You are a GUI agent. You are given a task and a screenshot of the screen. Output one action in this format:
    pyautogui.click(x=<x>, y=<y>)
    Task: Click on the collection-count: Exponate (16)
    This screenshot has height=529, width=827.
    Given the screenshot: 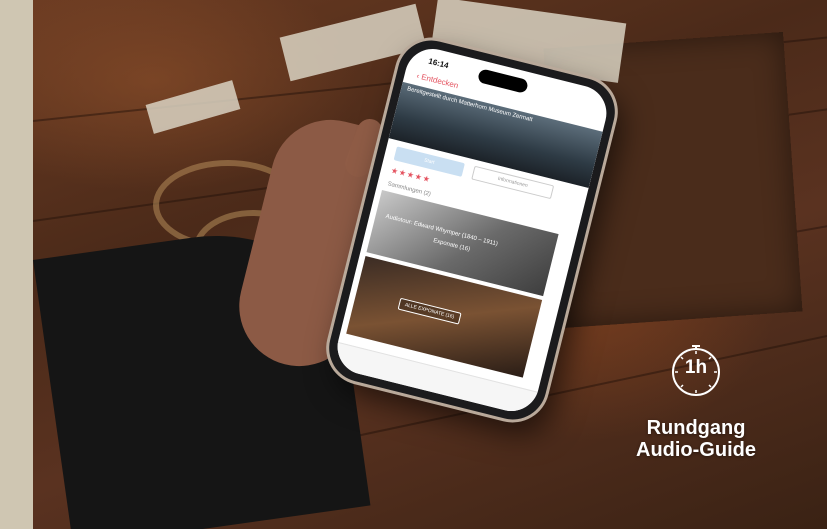 What is the action you would take?
    pyautogui.click(x=451, y=245)
    